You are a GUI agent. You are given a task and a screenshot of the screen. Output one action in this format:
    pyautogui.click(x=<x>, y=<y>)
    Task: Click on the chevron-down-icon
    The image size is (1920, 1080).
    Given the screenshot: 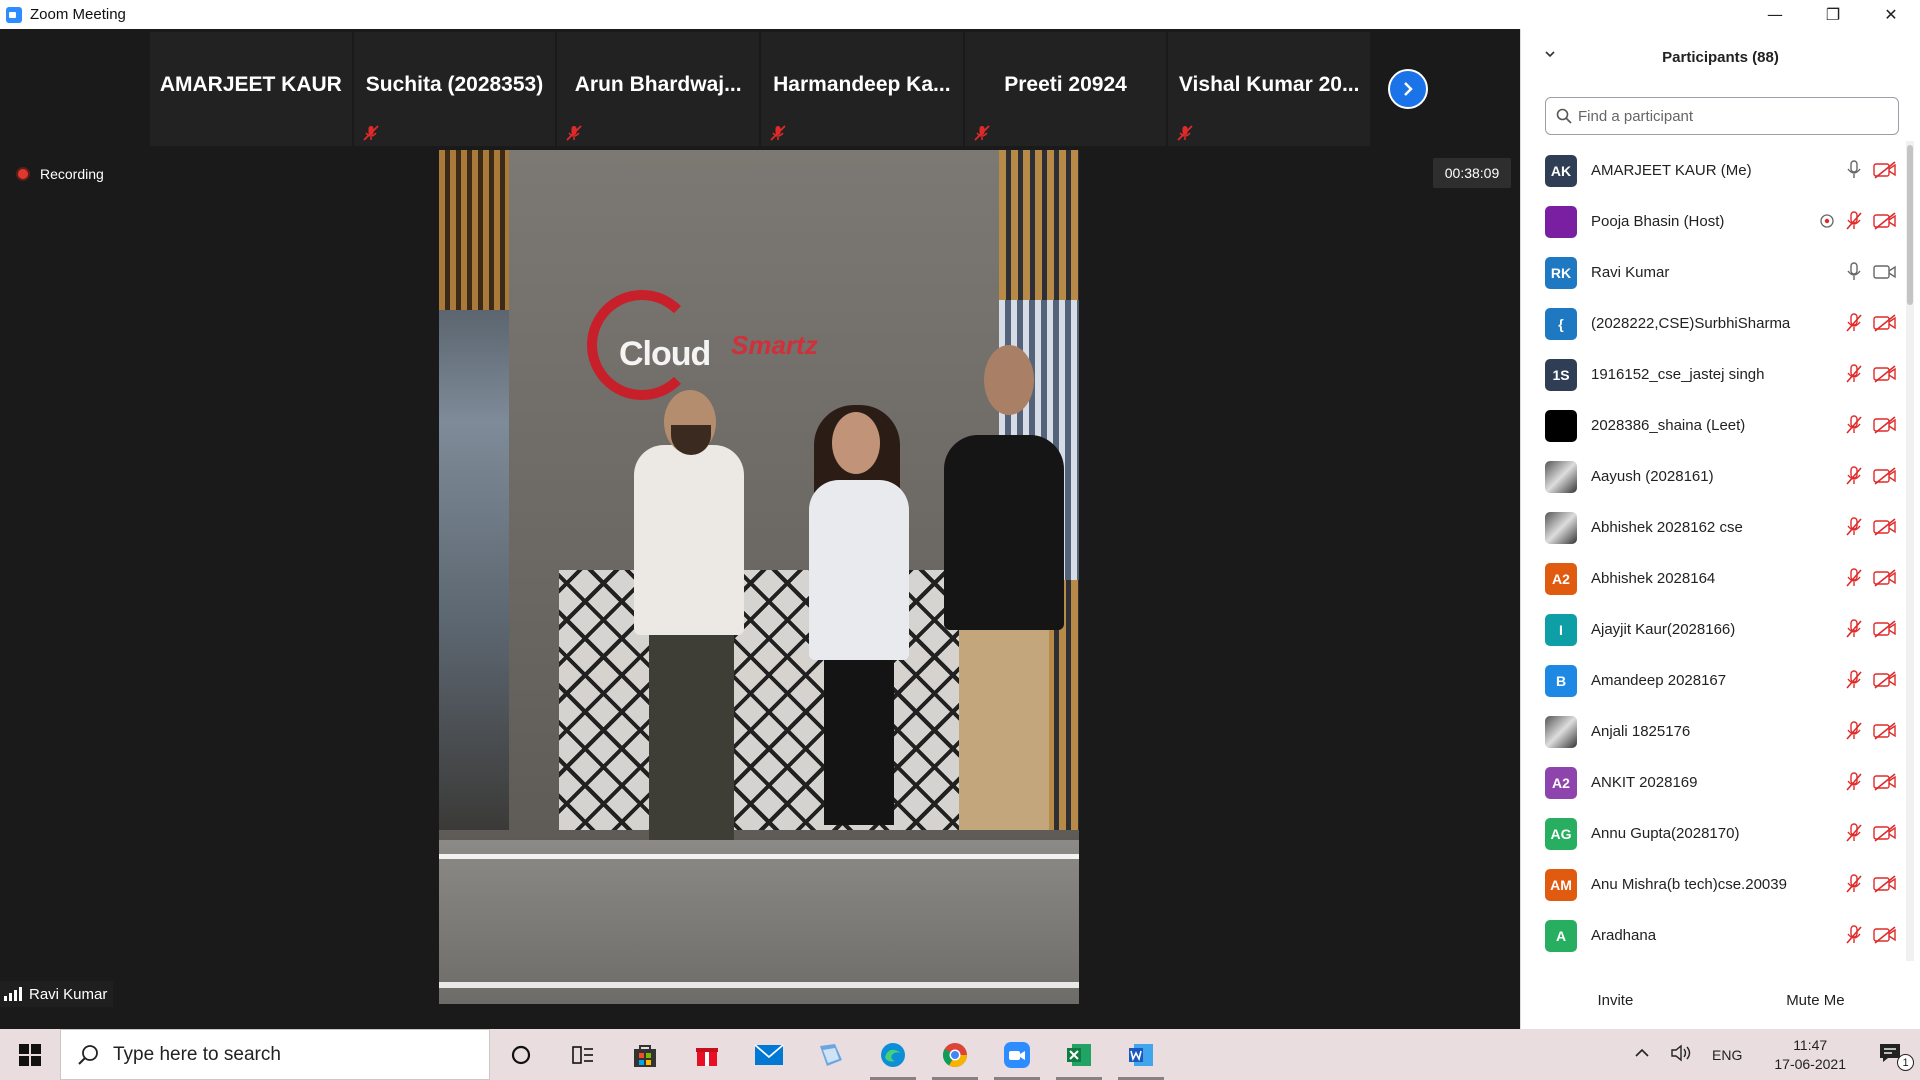 What is the action you would take?
    pyautogui.click(x=1550, y=54)
    